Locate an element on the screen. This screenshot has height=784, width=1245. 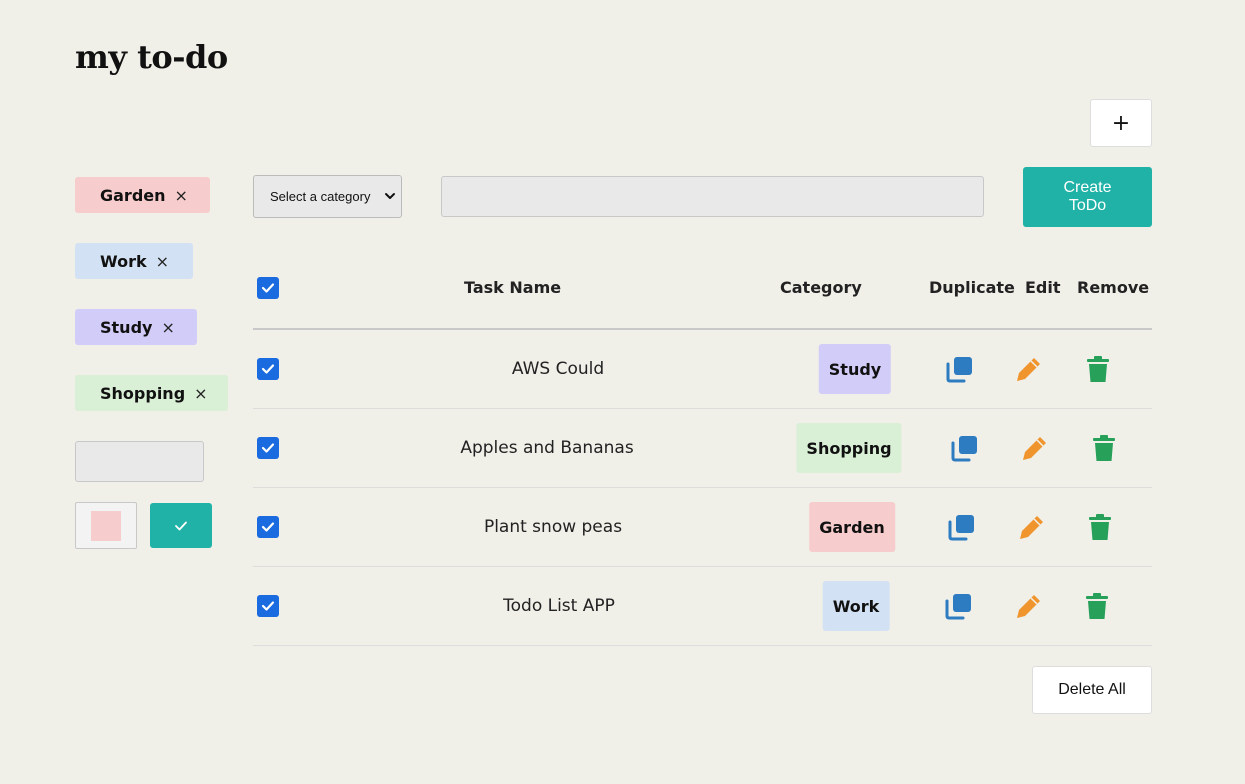
header-remove: Remove is located at coordinates (1113, 287).